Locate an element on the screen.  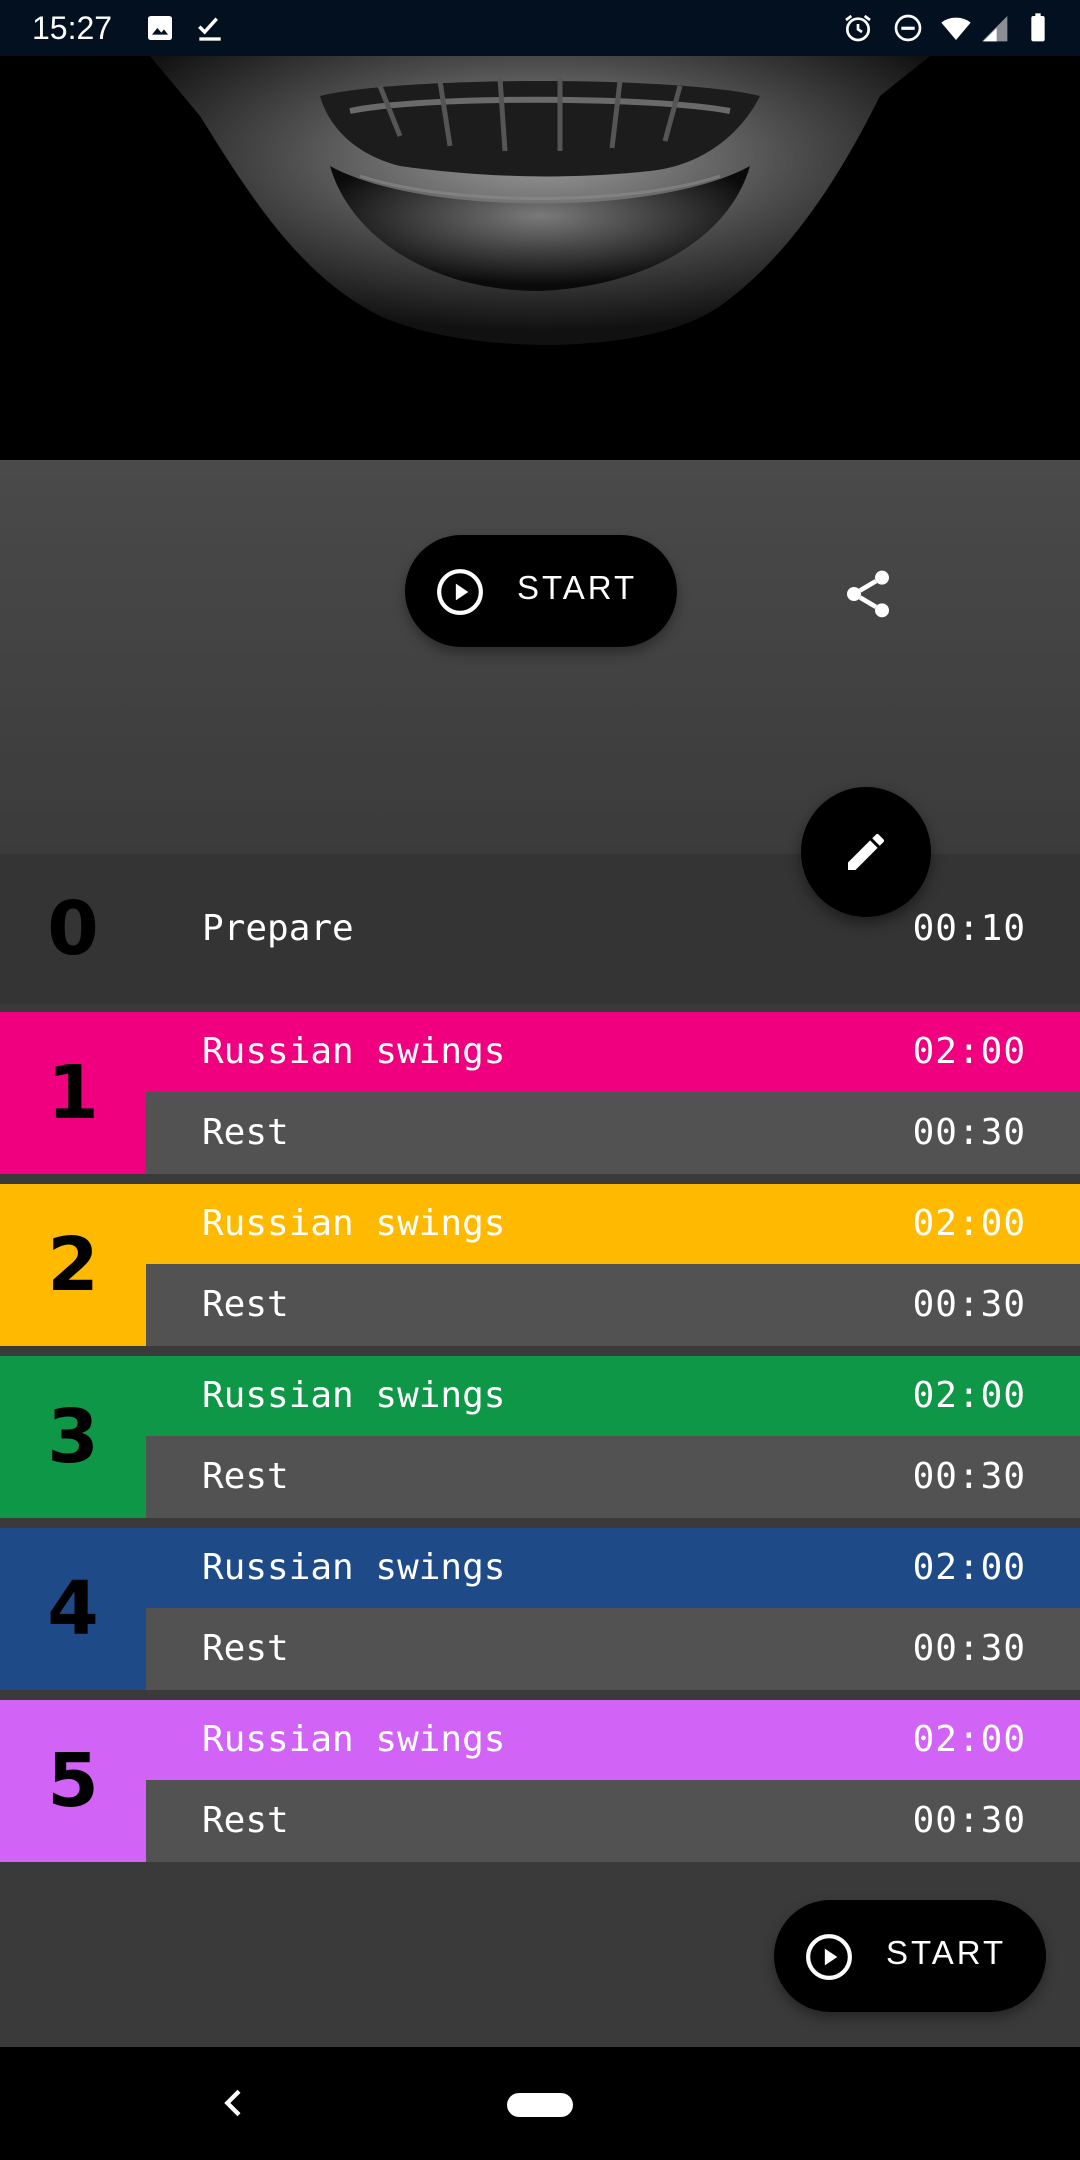
check-icon is located at coordinates (209, 29).